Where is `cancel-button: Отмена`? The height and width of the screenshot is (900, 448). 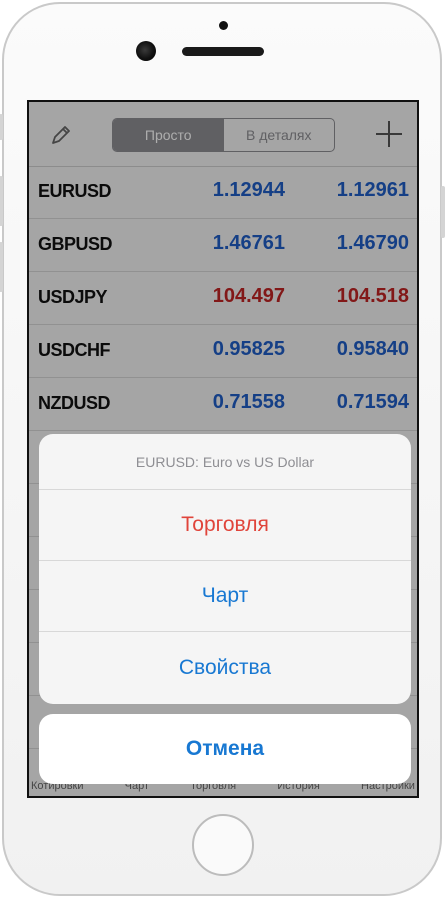 cancel-button: Отмена is located at coordinates (225, 749).